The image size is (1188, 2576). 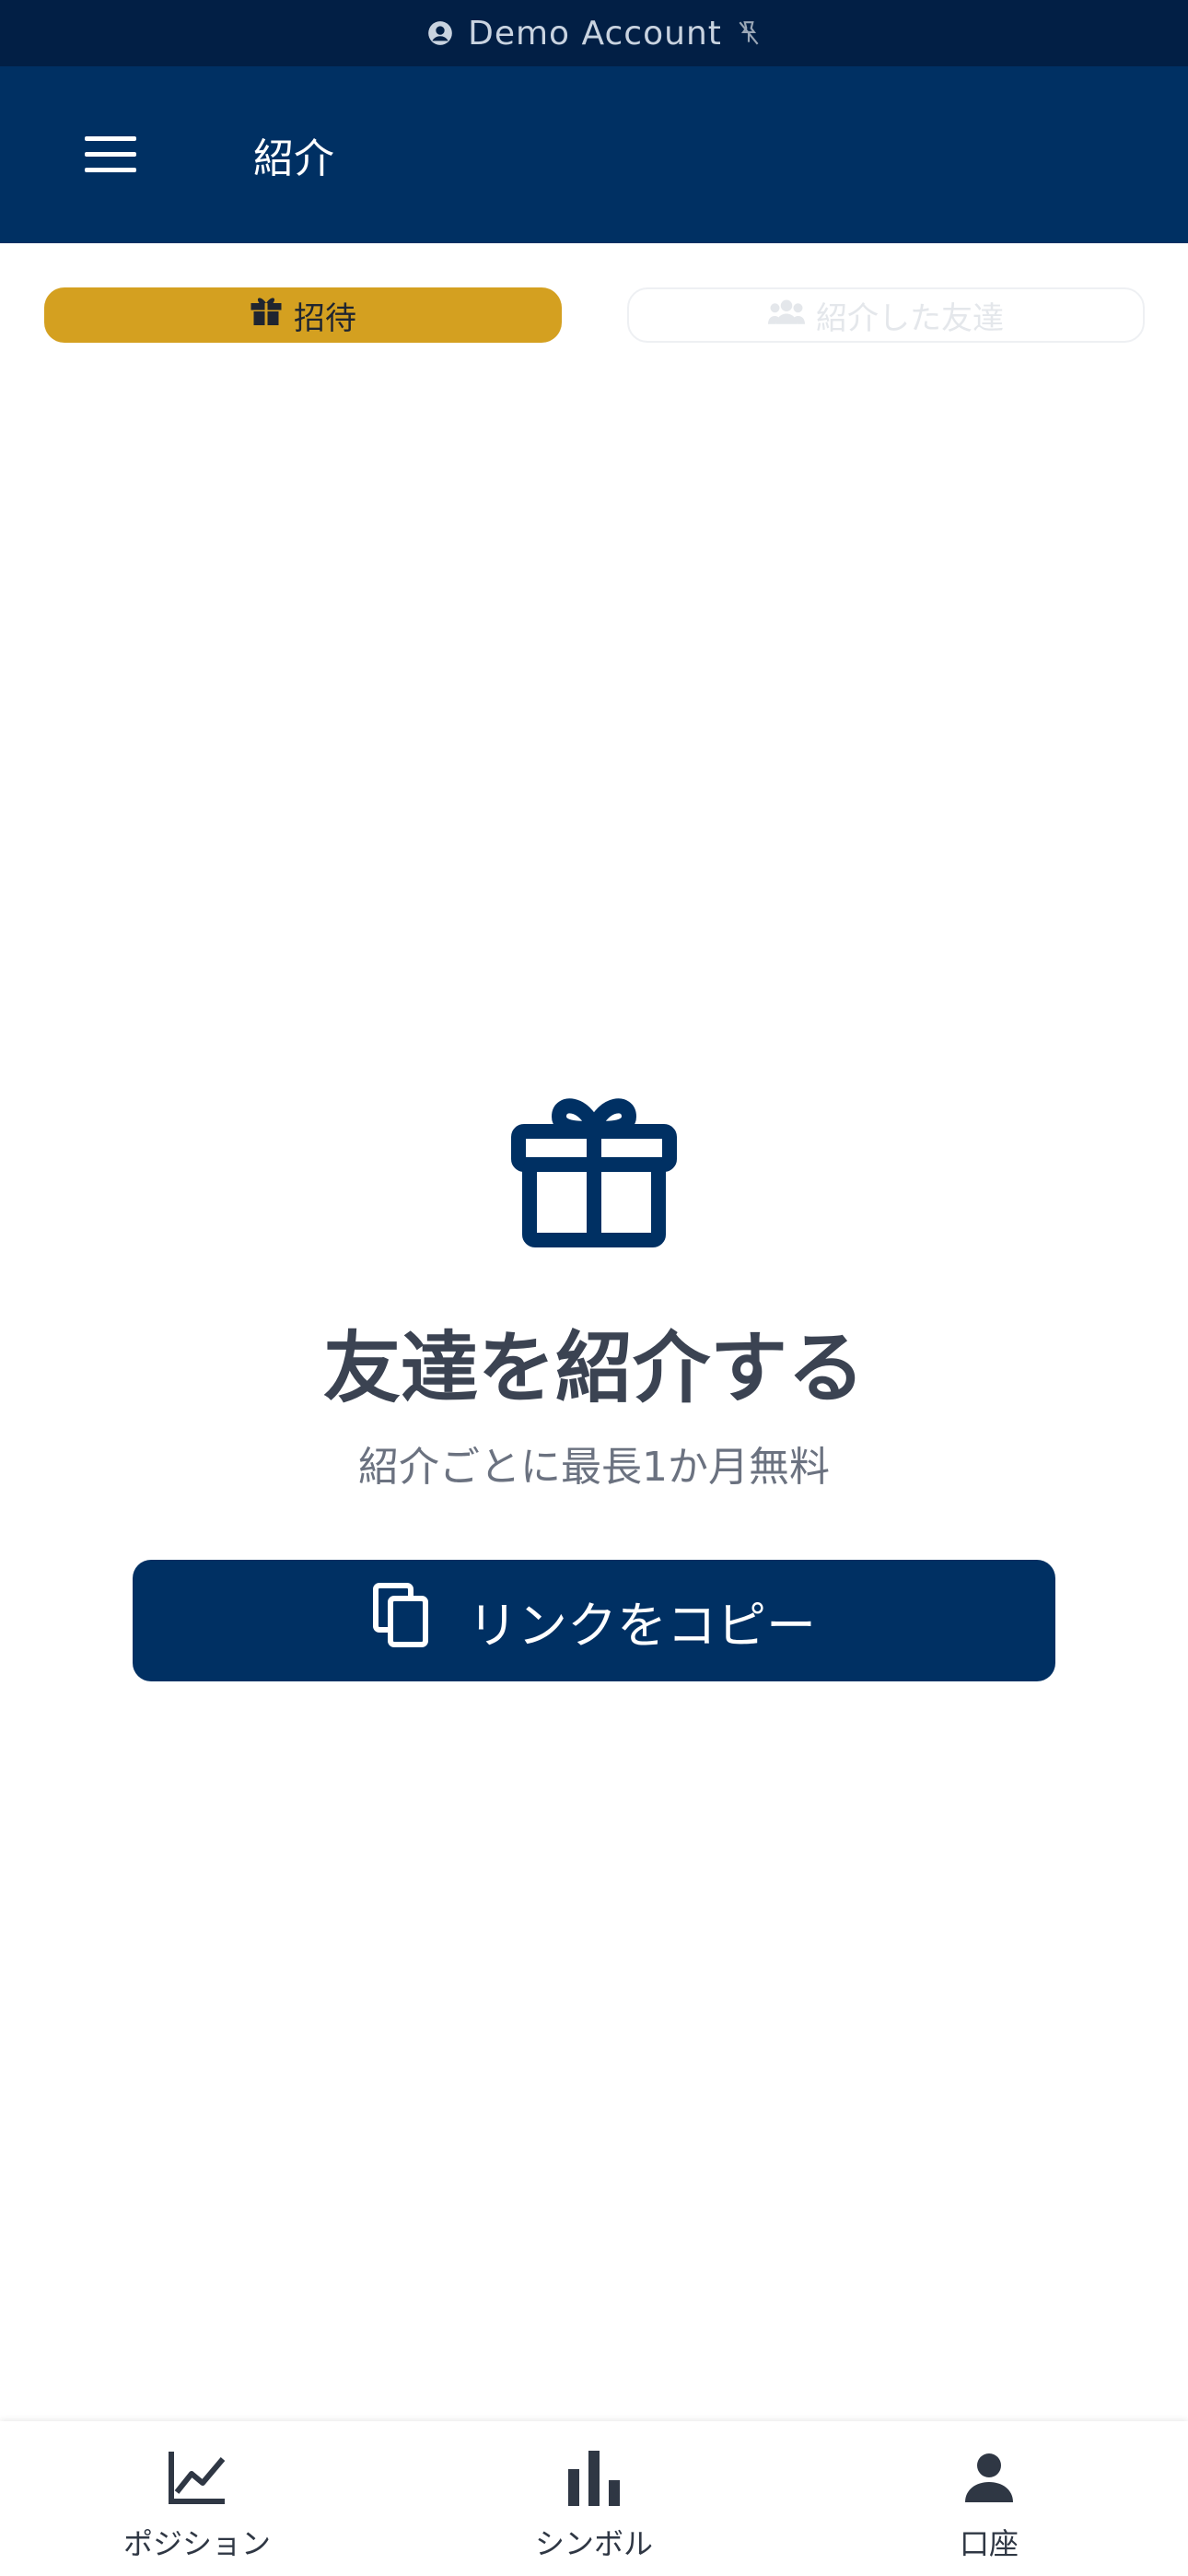 I want to click on status-bar: Demo Account, so click(x=594, y=33).